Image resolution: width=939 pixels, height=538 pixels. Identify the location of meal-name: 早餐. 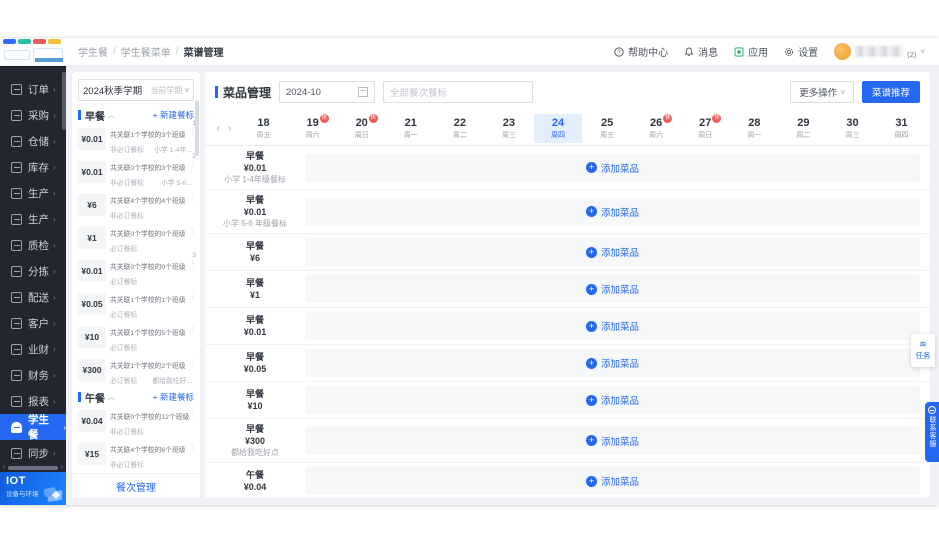
(254, 200).